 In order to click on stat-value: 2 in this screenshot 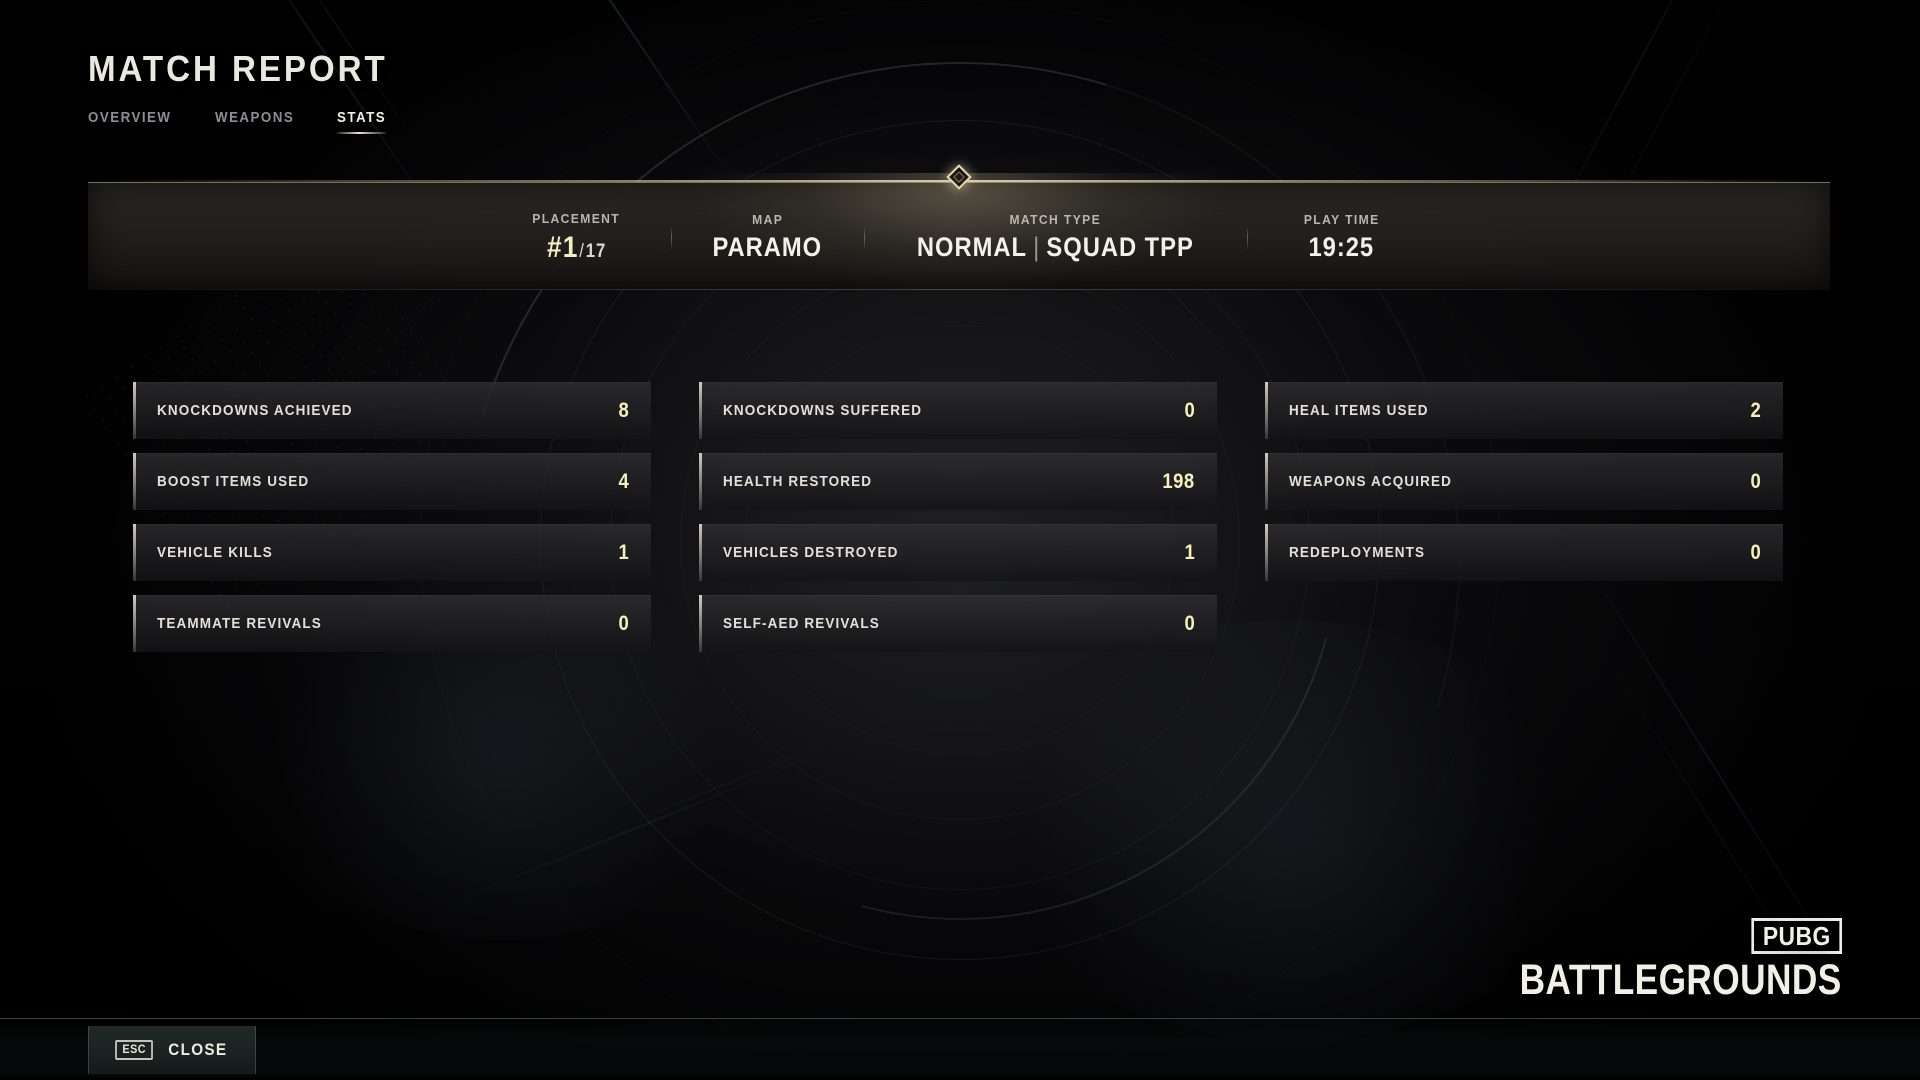, I will do `click(1755, 410)`.